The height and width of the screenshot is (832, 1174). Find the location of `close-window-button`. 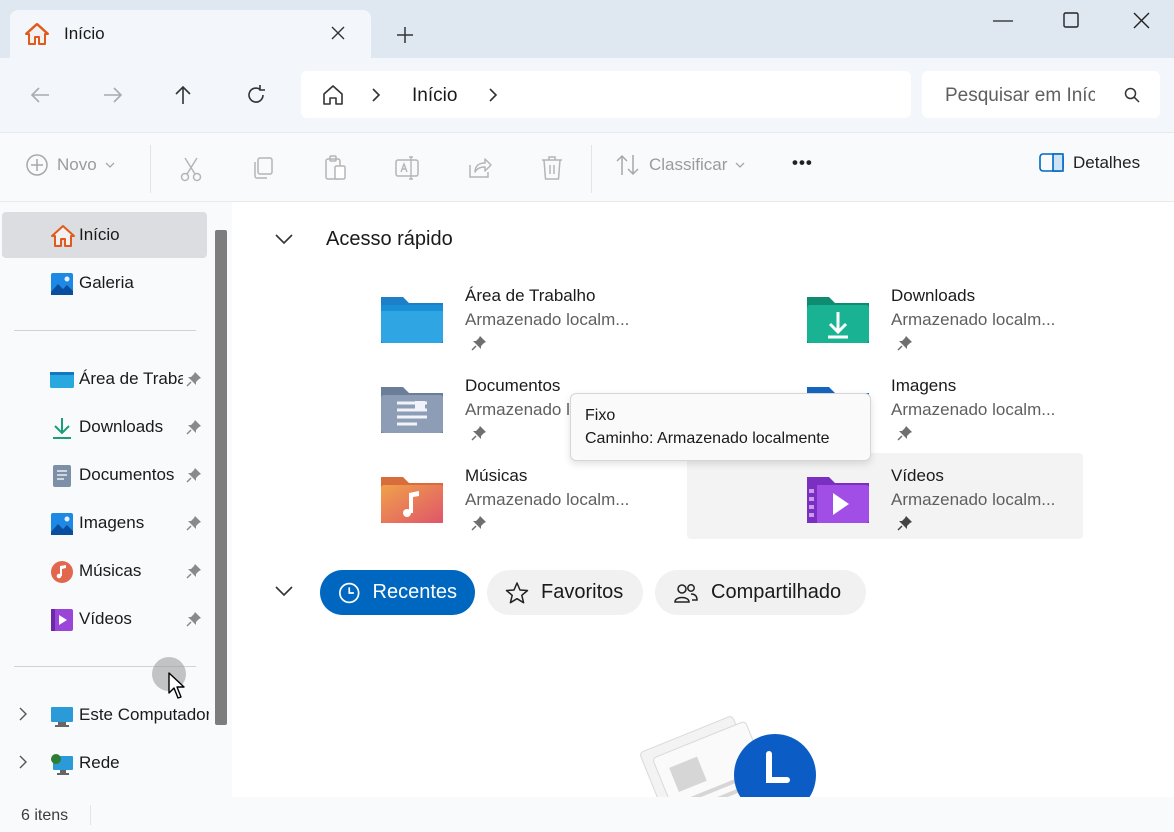

close-window-button is located at coordinates (1141, 20).